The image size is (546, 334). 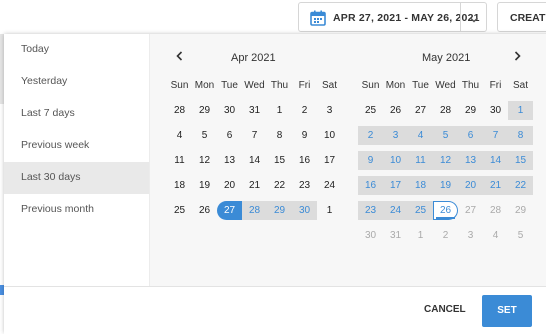 I want to click on weekday-header: Fri, so click(x=495, y=85).